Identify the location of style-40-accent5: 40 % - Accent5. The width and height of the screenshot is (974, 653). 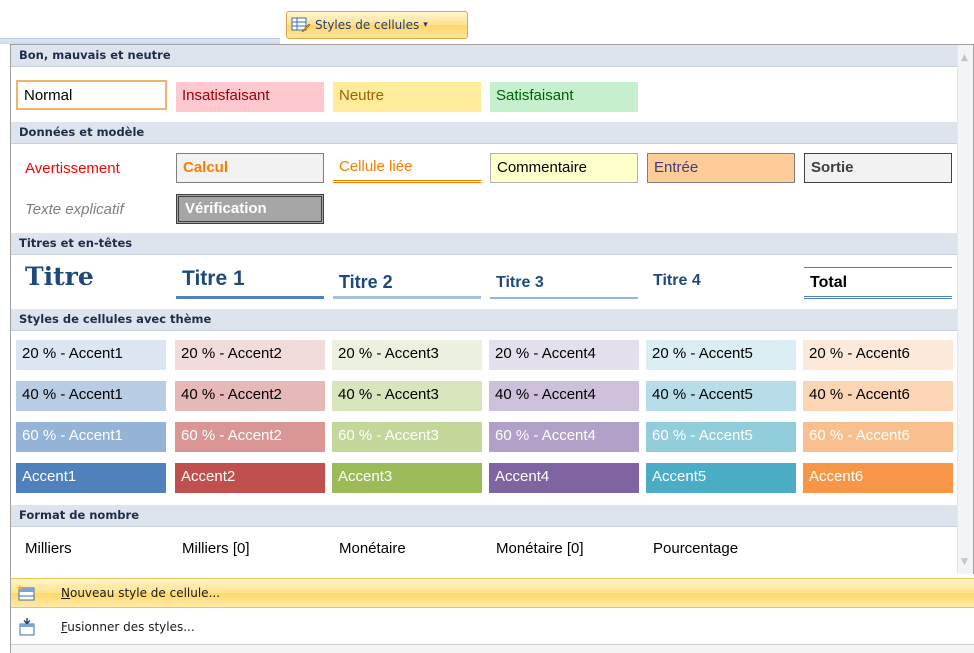
(721, 396).